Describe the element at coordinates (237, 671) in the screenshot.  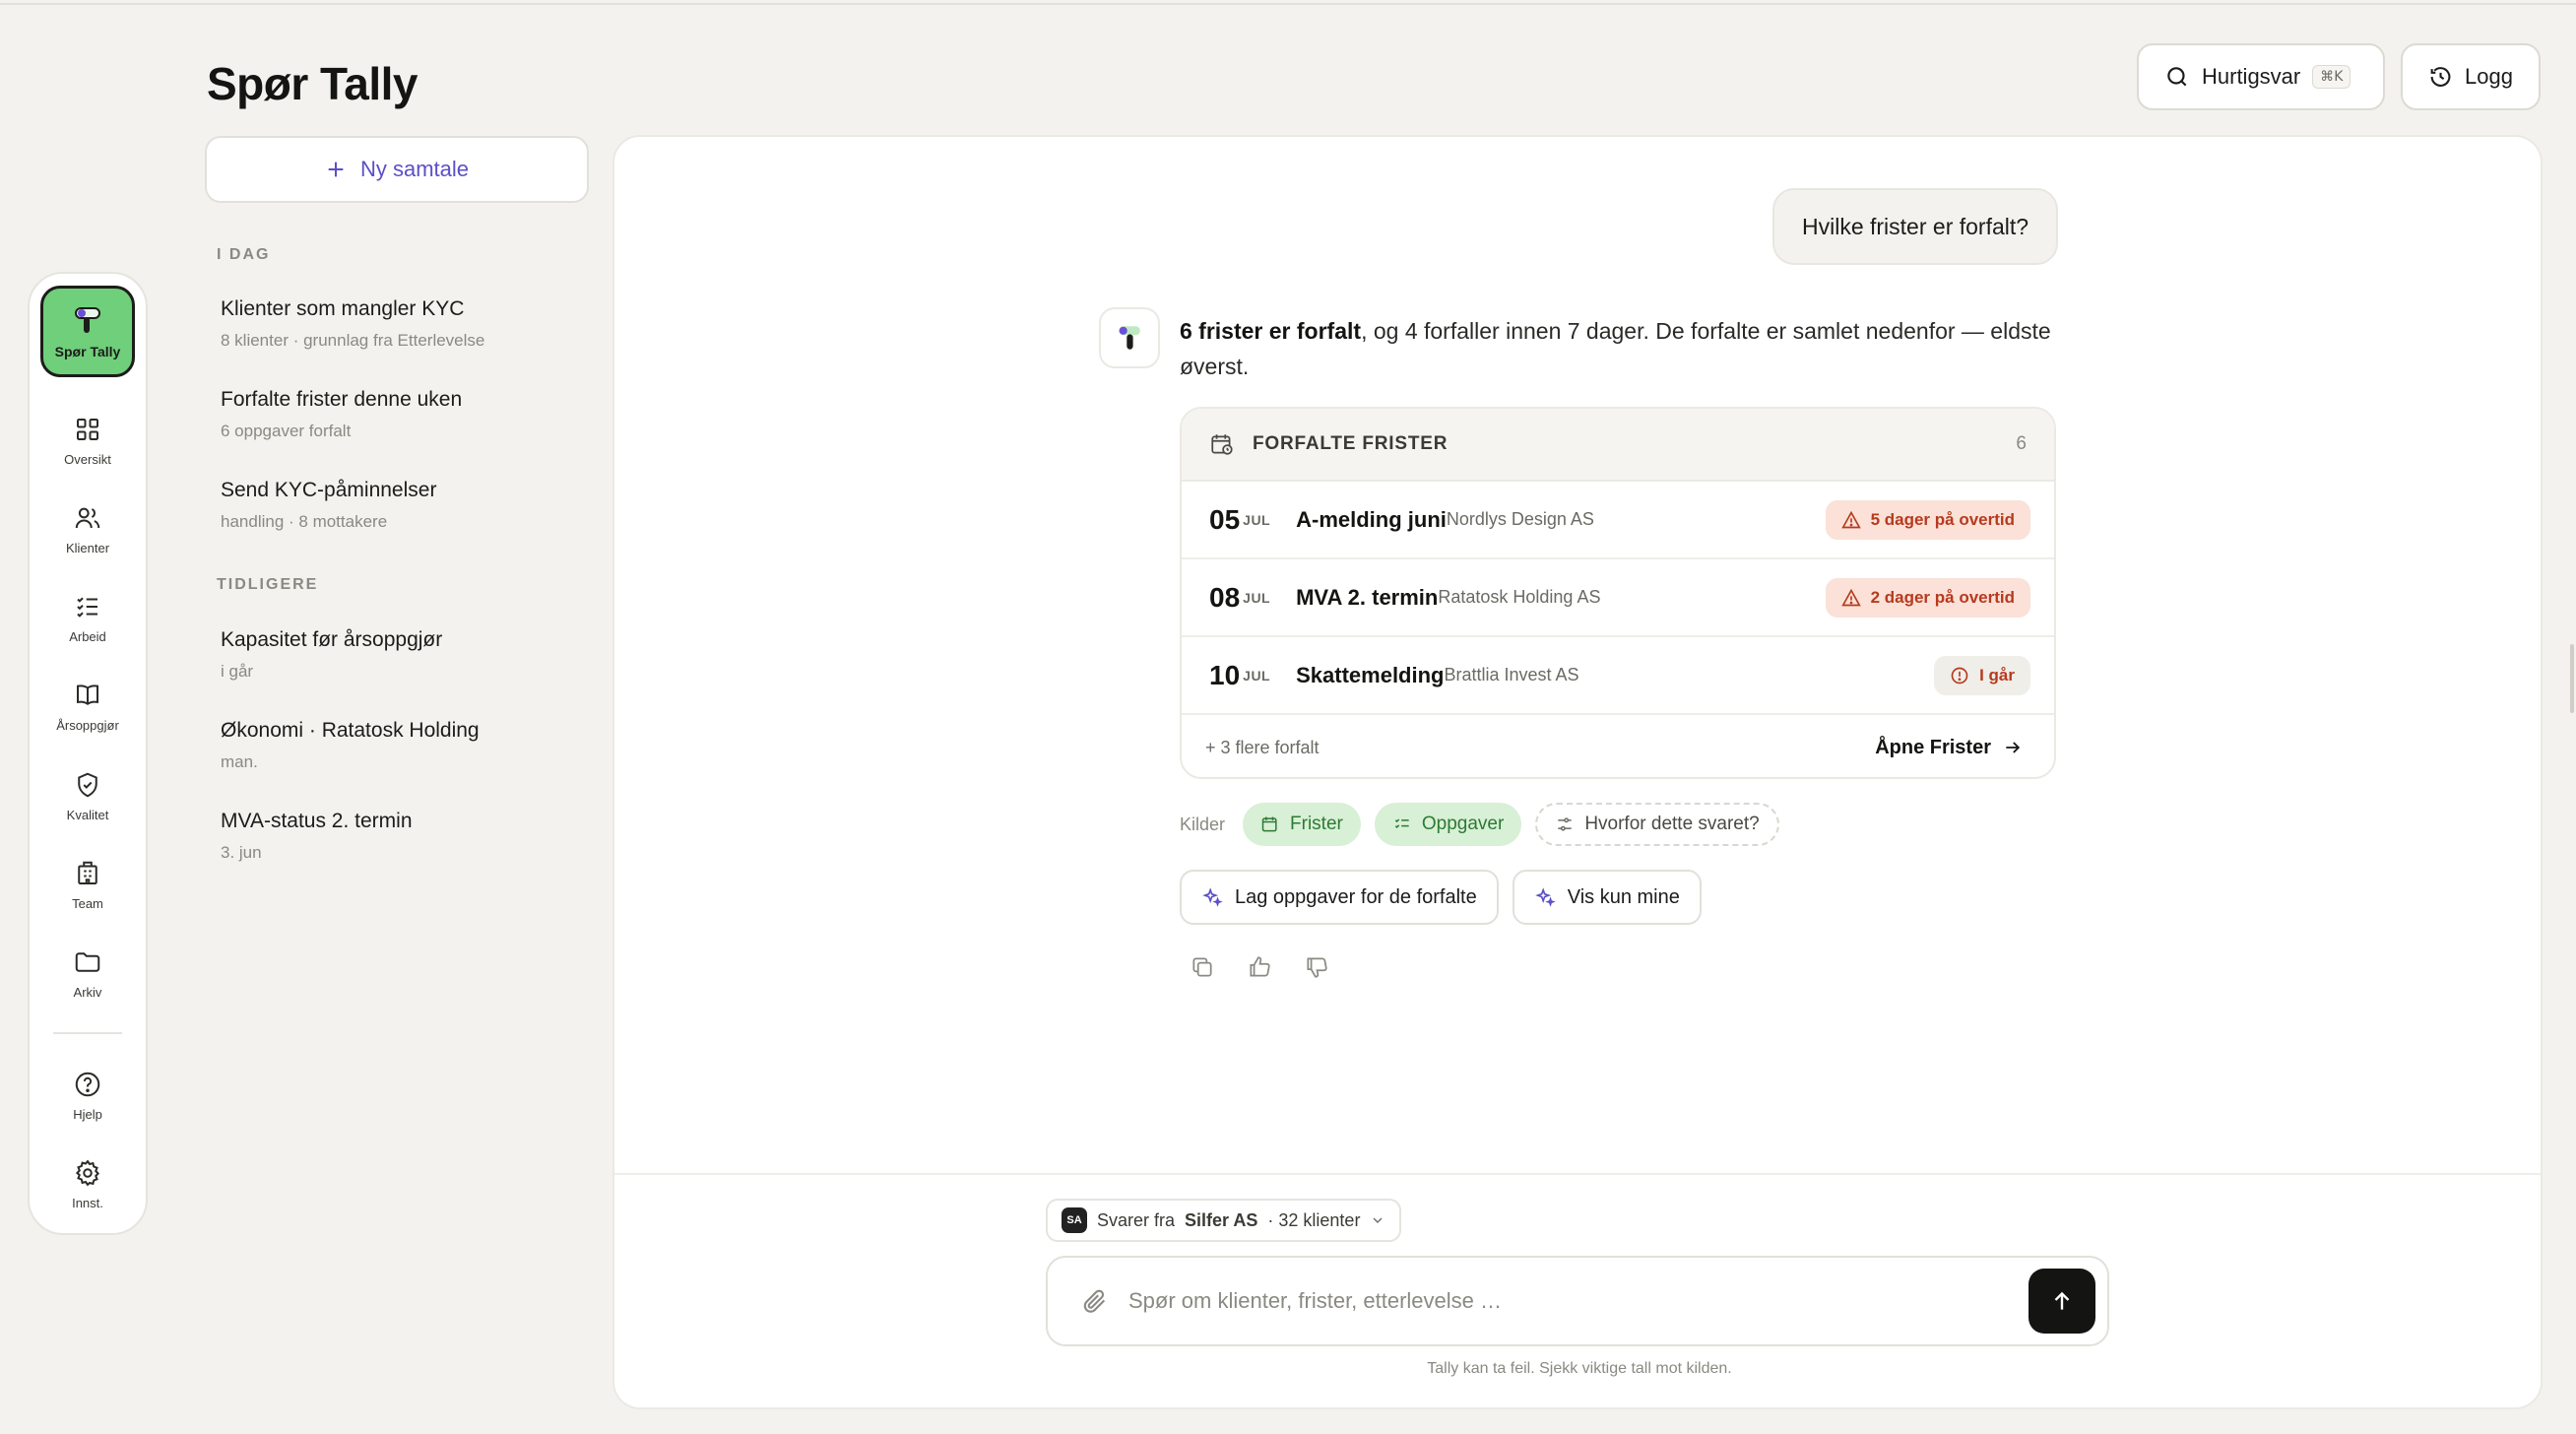
I see `conversation-subtitle: i går` at that location.